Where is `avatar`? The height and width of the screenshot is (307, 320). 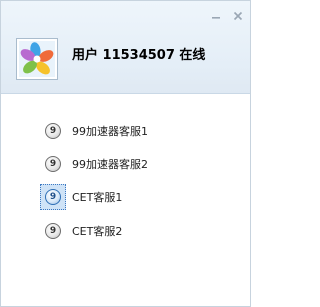 avatar is located at coordinates (37, 59).